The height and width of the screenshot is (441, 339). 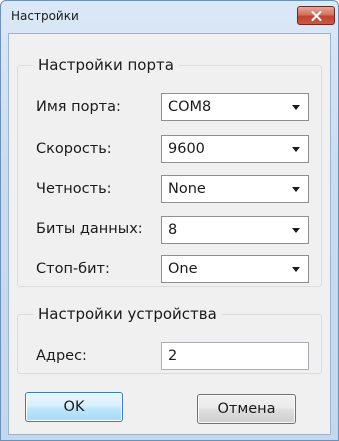 What do you see at coordinates (127, 314) in the screenshot?
I see `device-settings-group-title: Настройки устройства` at bounding box center [127, 314].